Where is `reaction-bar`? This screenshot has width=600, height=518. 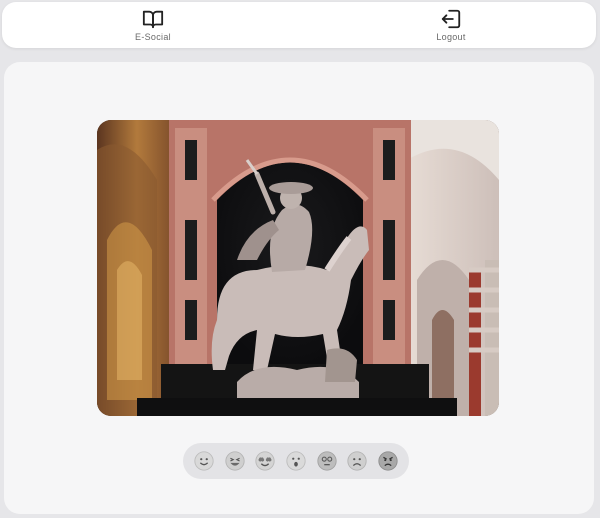 reaction-bar is located at coordinates (296, 461).